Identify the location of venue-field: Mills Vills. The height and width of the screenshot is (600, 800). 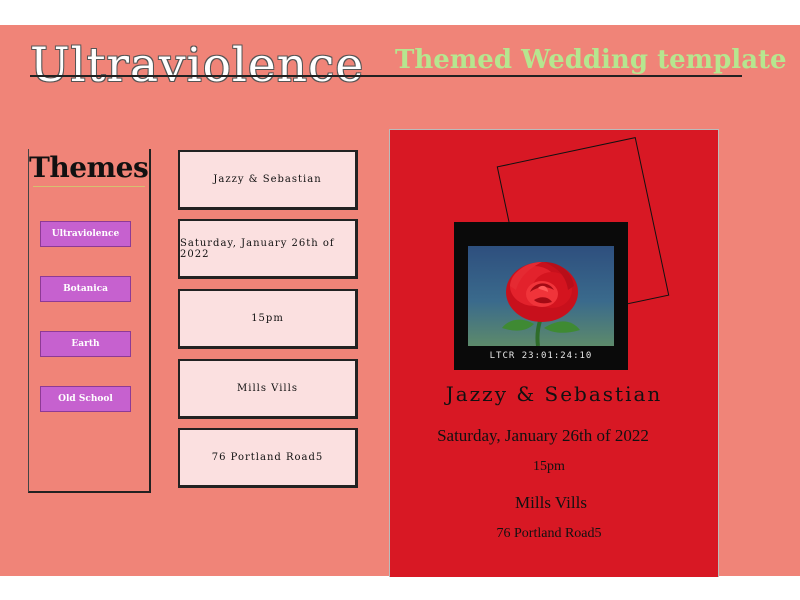
(268, 389).